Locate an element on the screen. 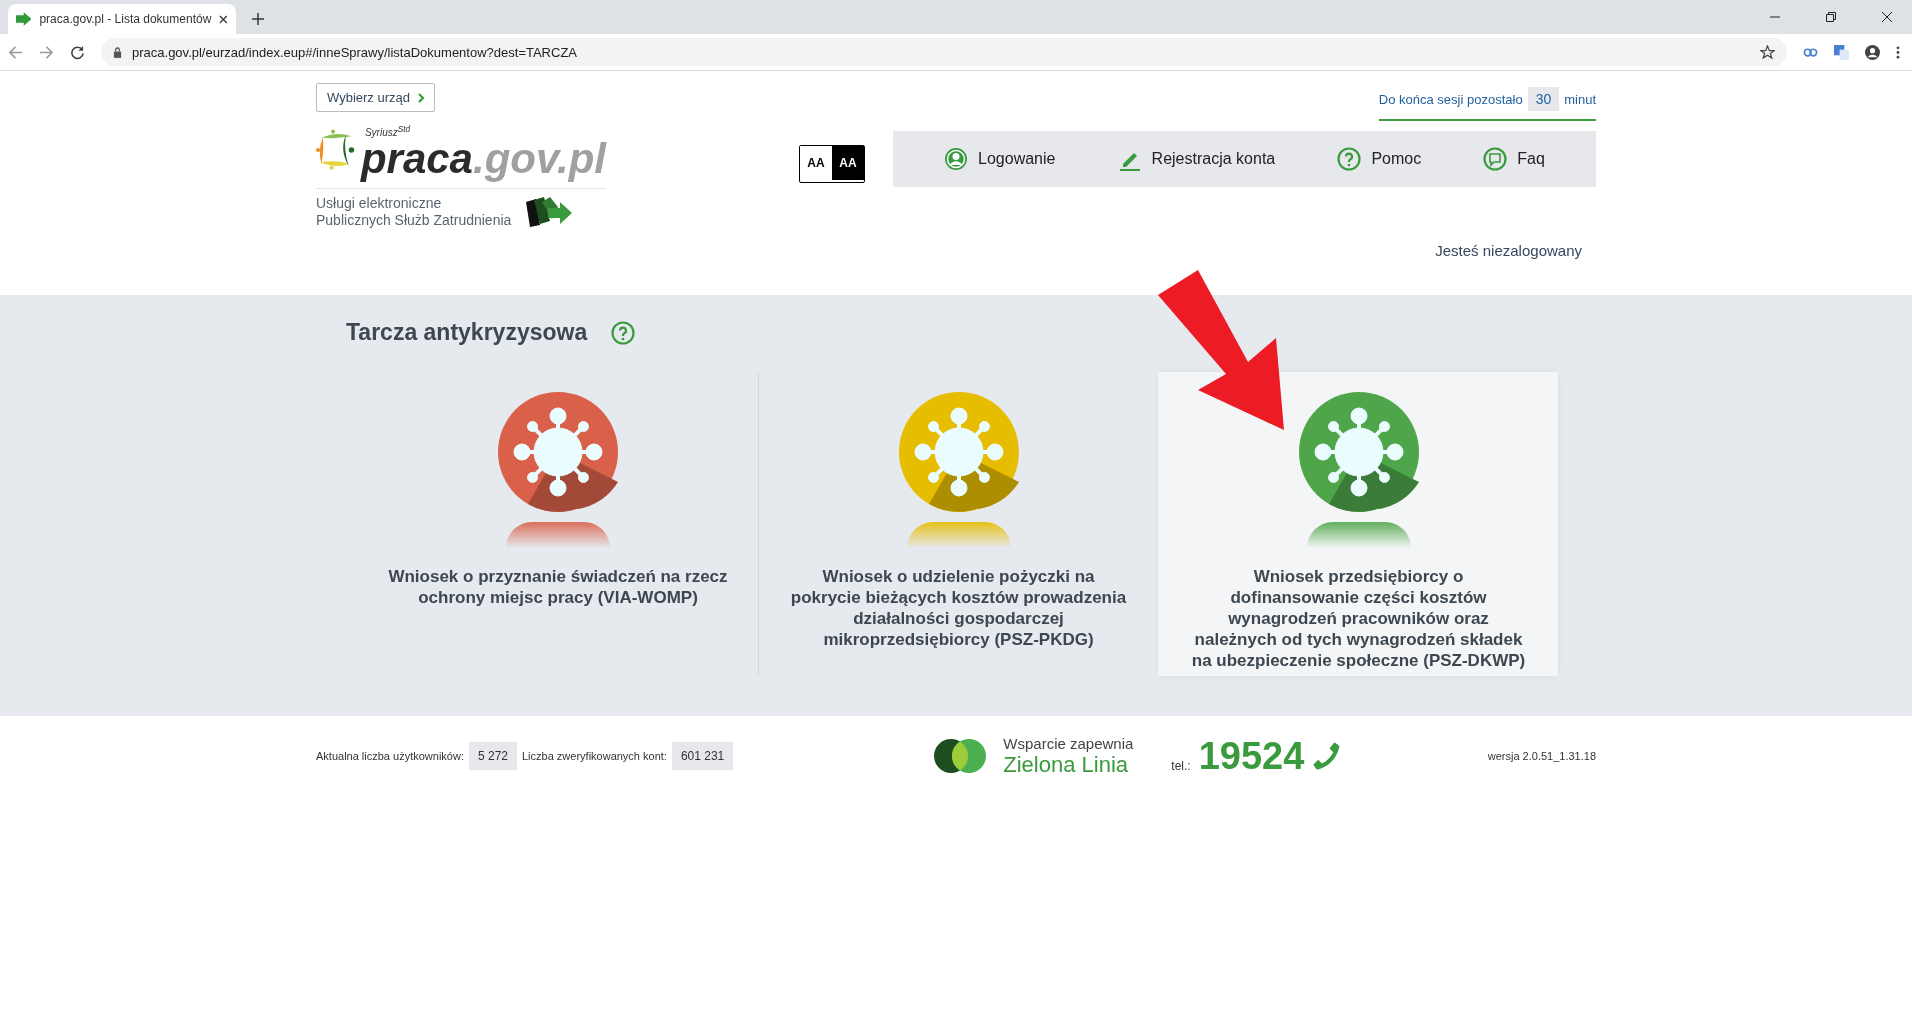  user-icon is located at coordinates (956, 159).